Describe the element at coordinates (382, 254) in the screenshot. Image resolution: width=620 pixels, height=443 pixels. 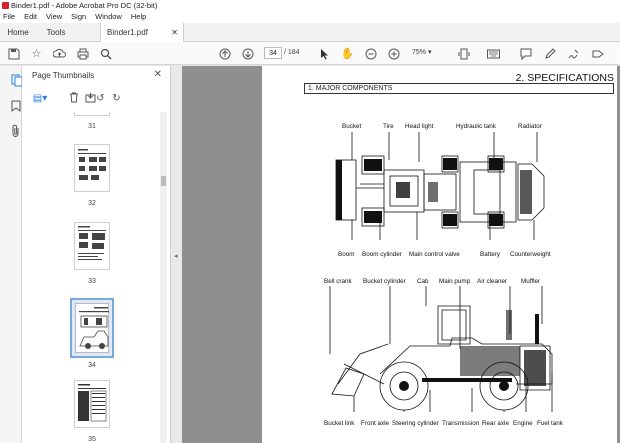
I see `label-boom-cylinder: Boom cylinder` at that location.